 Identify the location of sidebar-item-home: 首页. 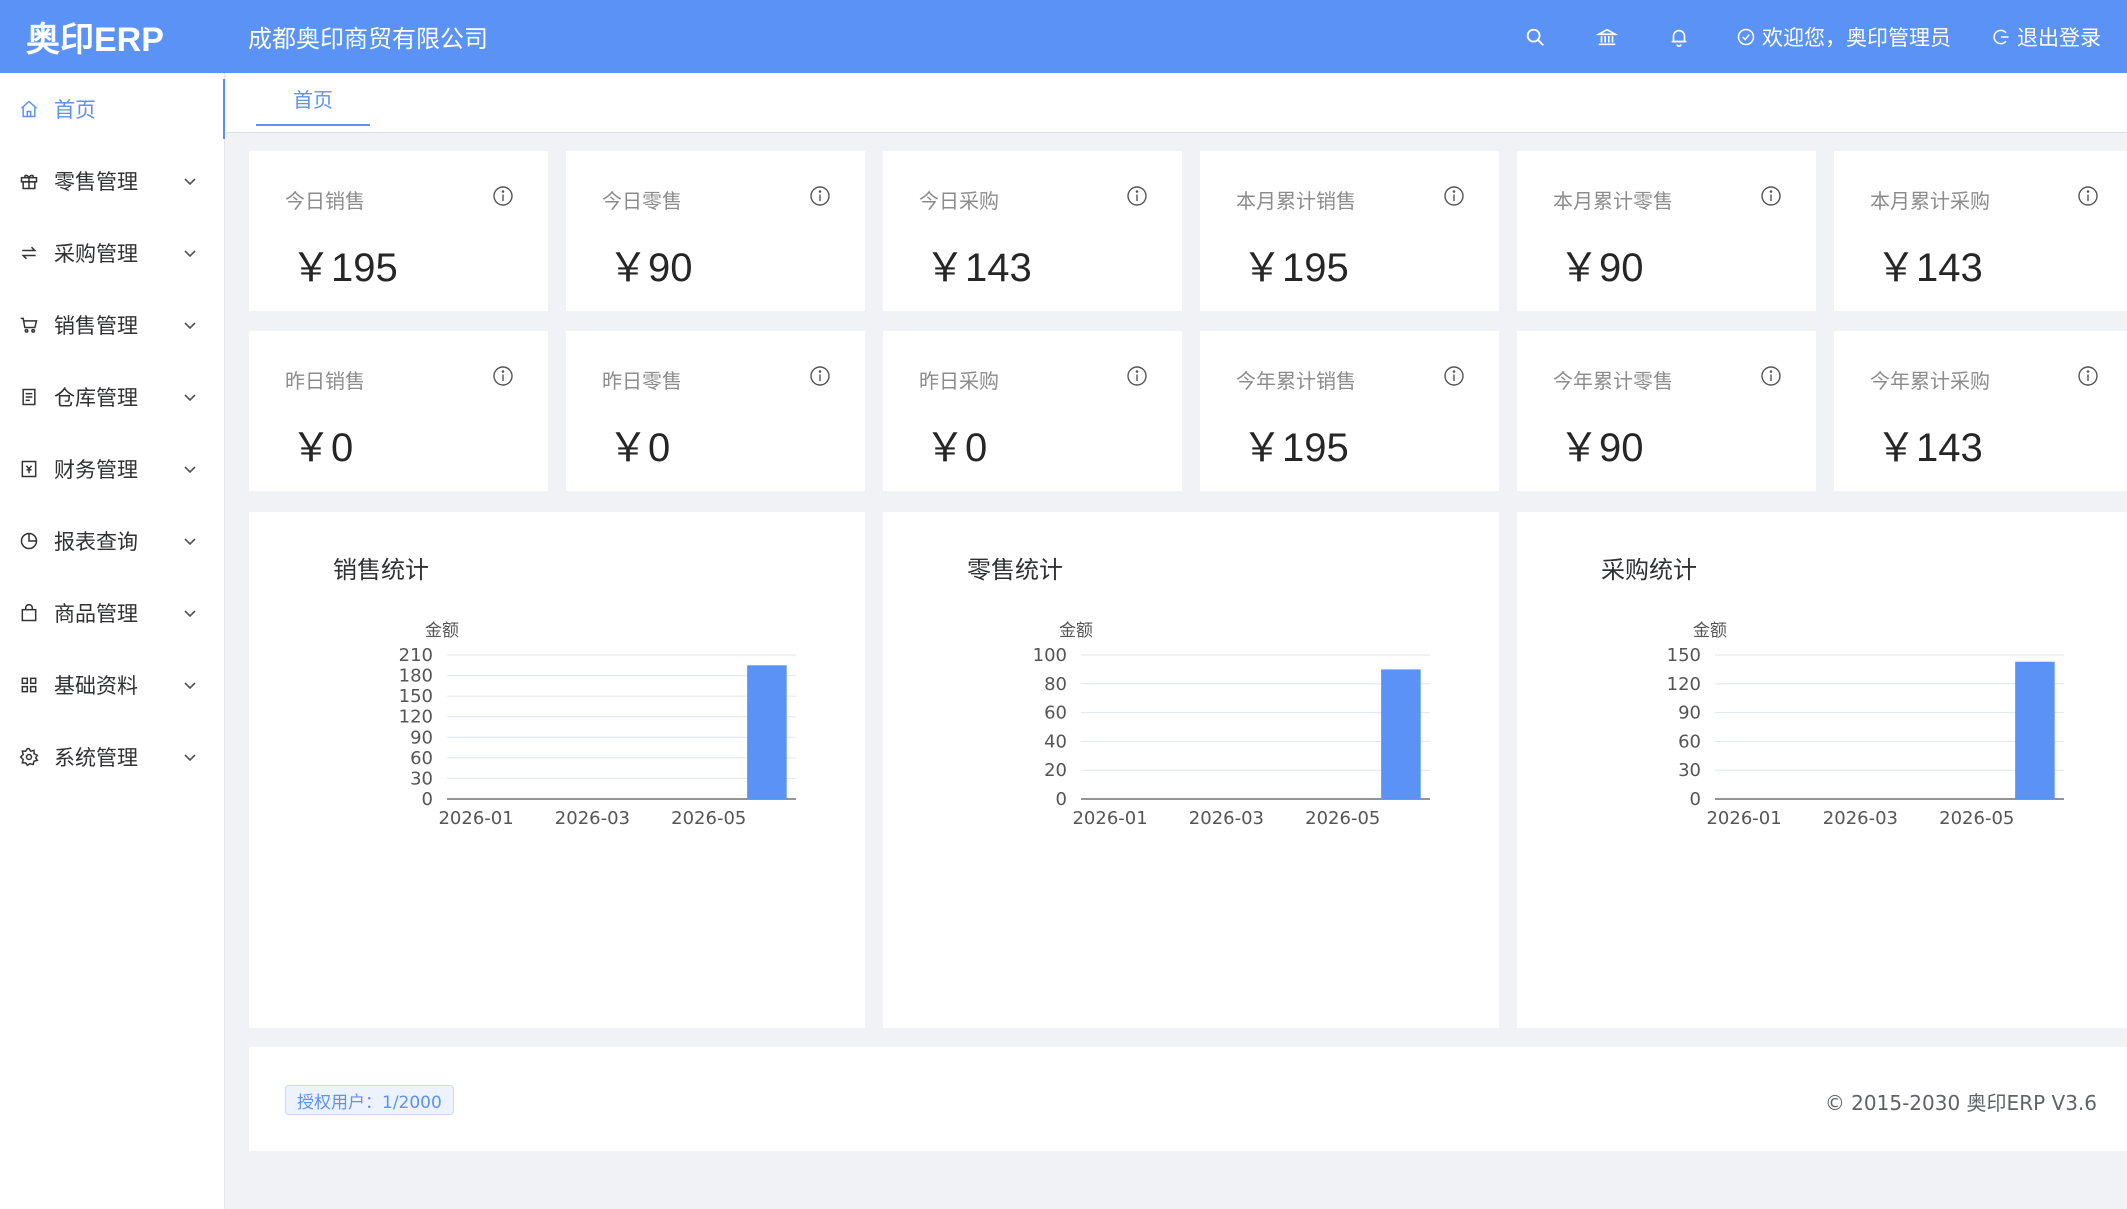
(112, 109).